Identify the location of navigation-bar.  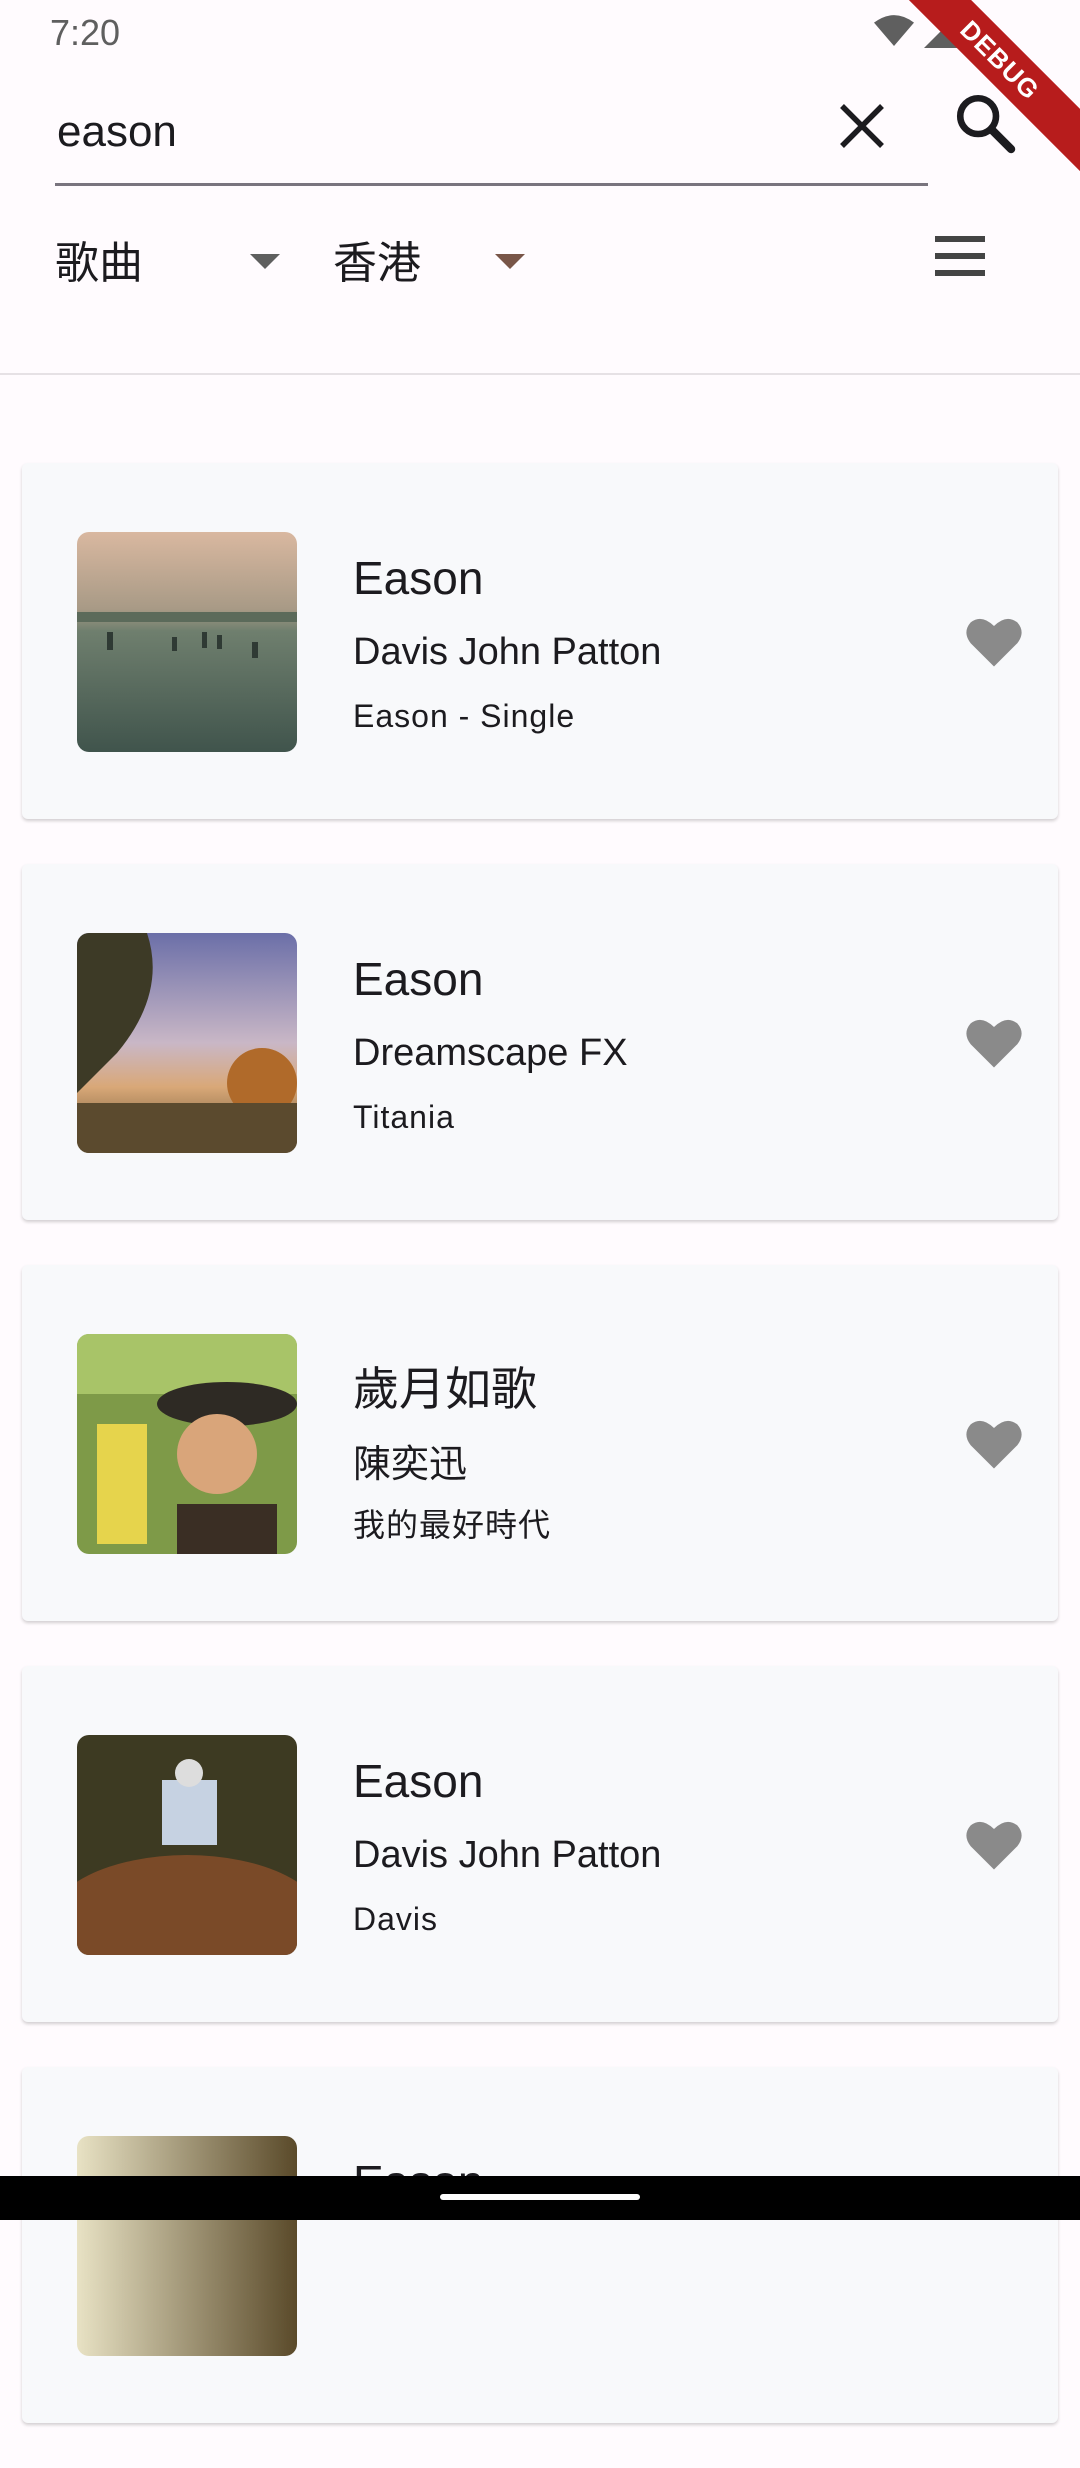
(540, 2198).